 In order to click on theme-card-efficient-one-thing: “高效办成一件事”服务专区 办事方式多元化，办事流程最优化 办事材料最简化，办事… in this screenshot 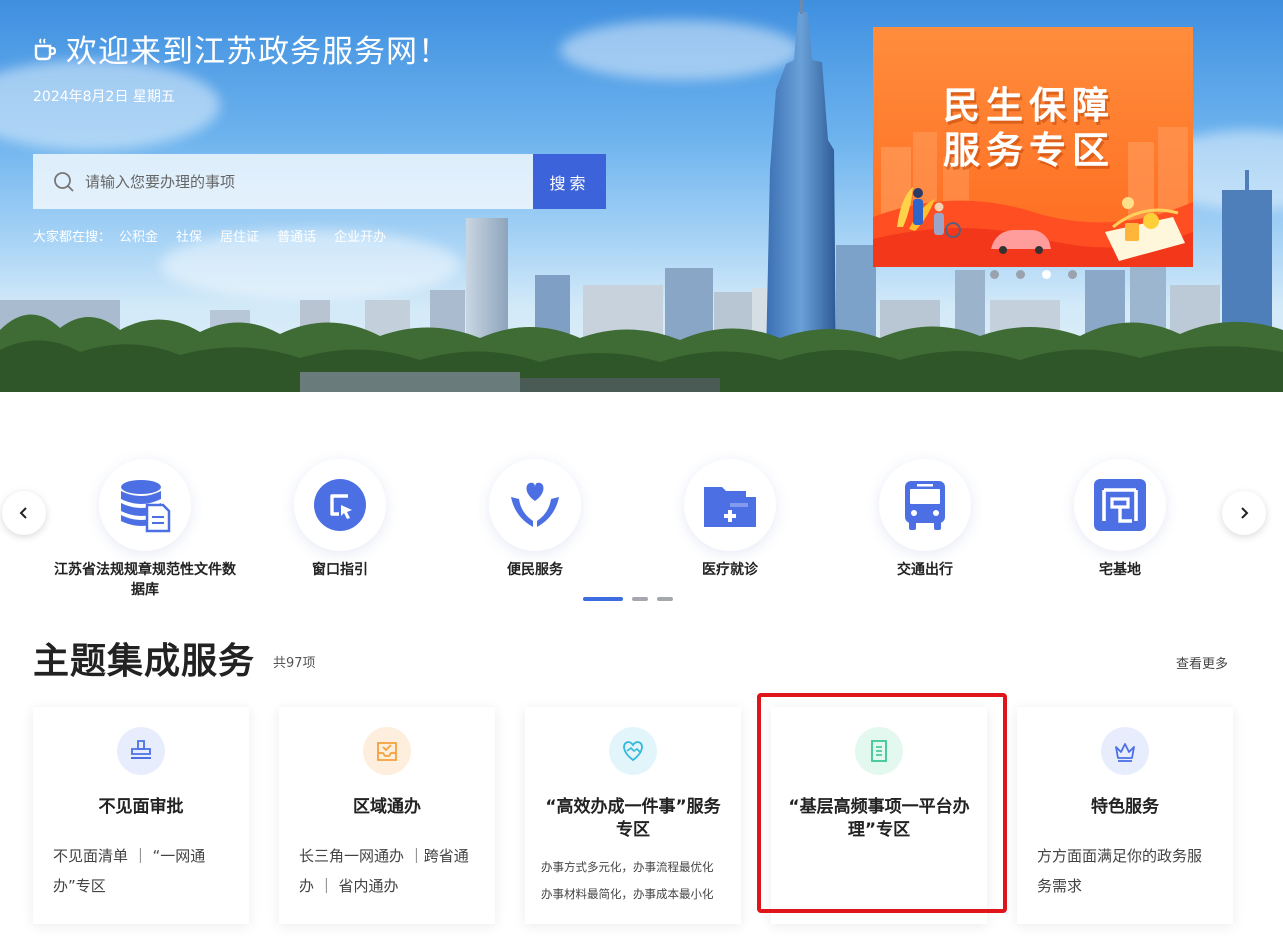, I will do `click(633, 815)`.